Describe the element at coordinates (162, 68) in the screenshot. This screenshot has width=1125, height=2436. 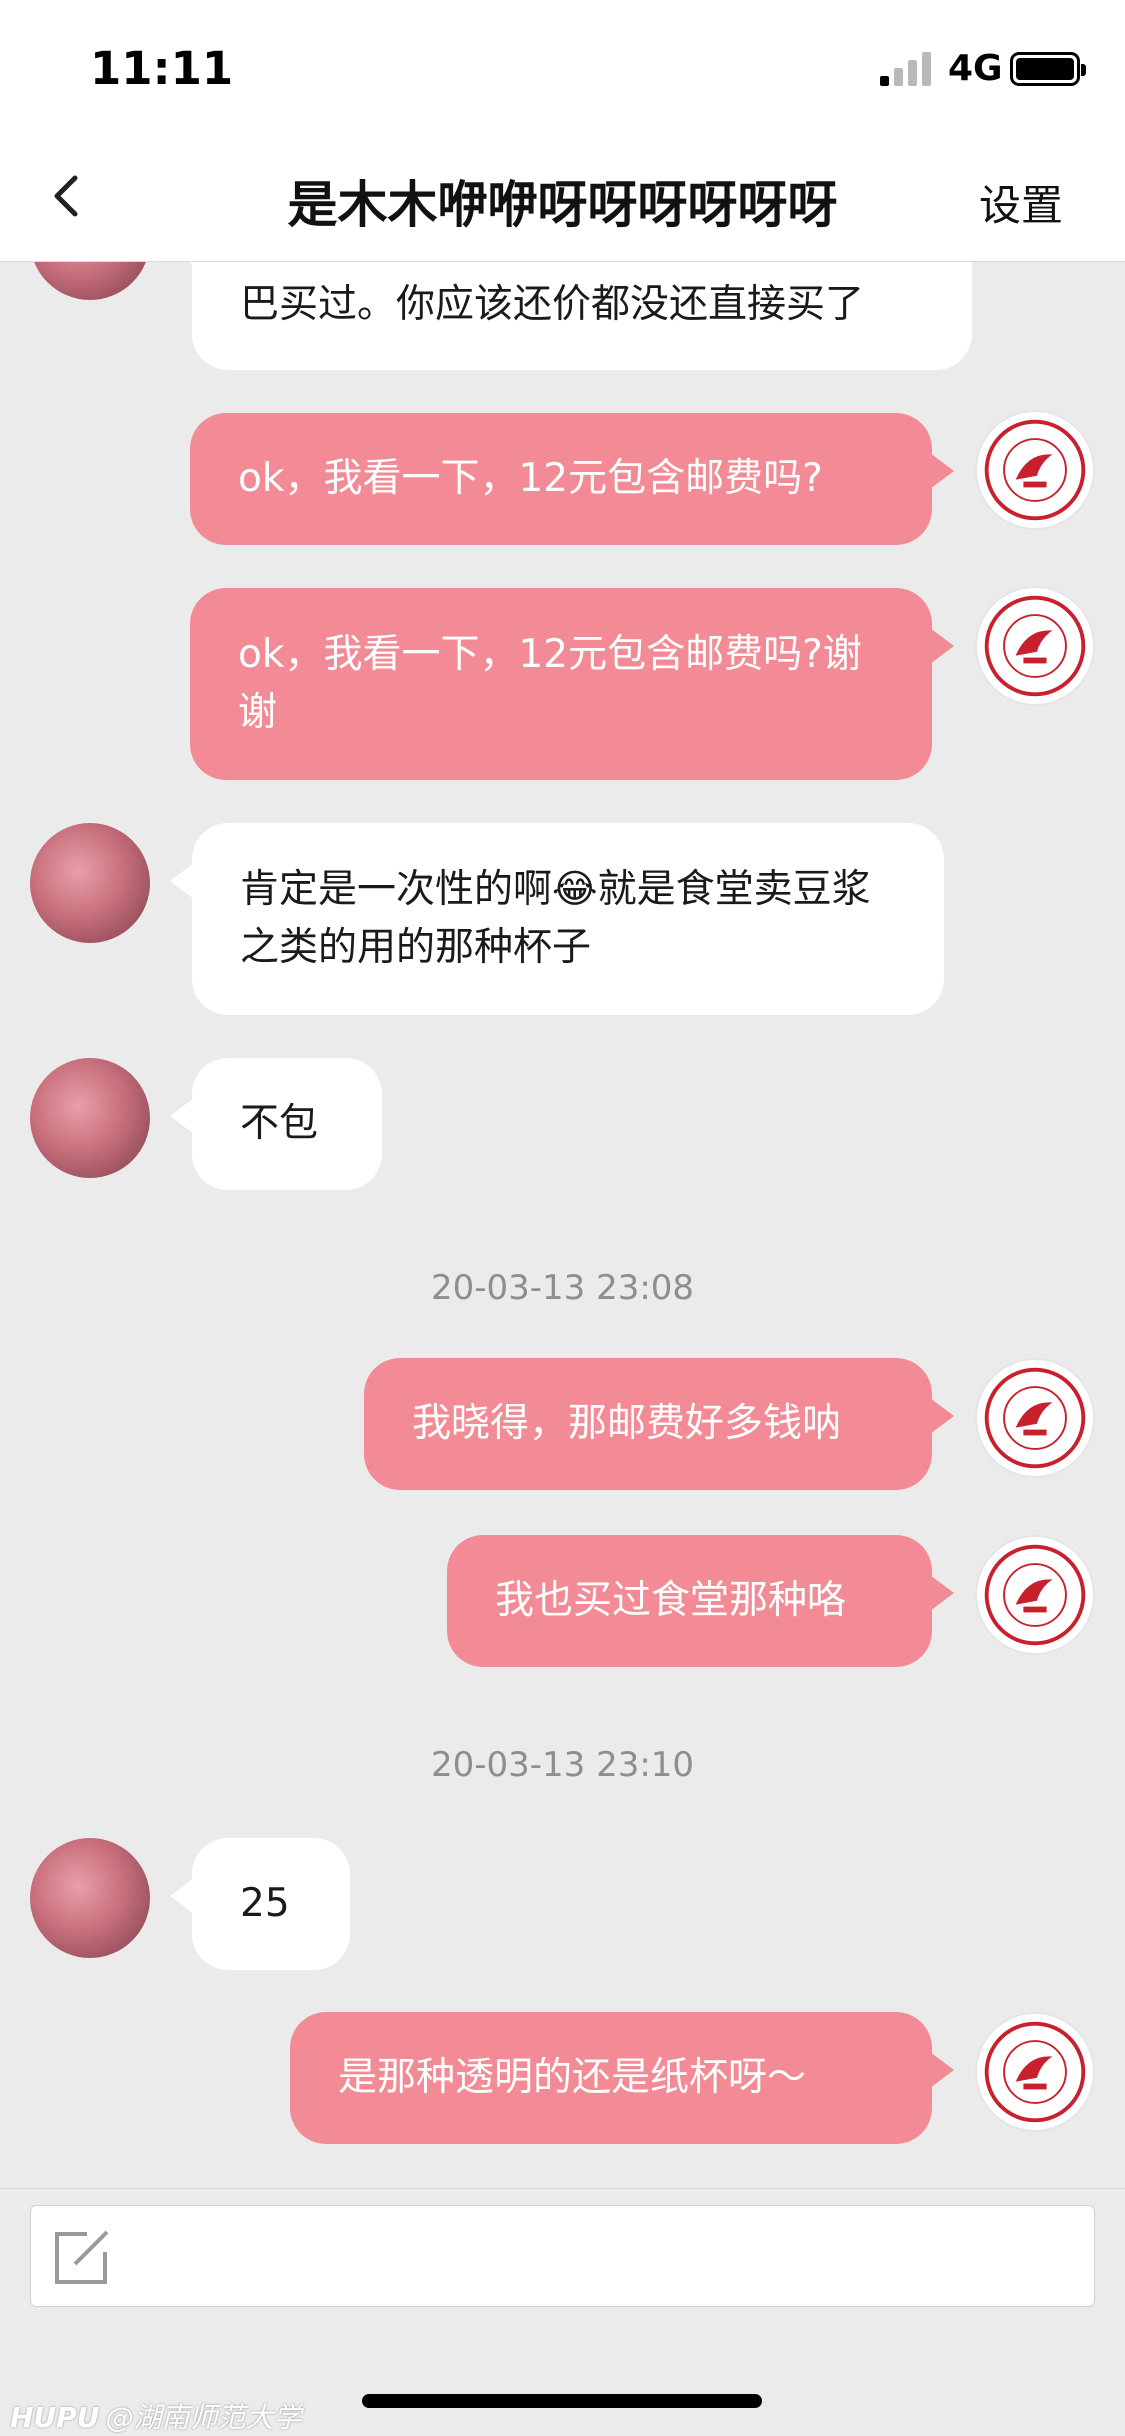
I see `status-time: 11:11` at that location.